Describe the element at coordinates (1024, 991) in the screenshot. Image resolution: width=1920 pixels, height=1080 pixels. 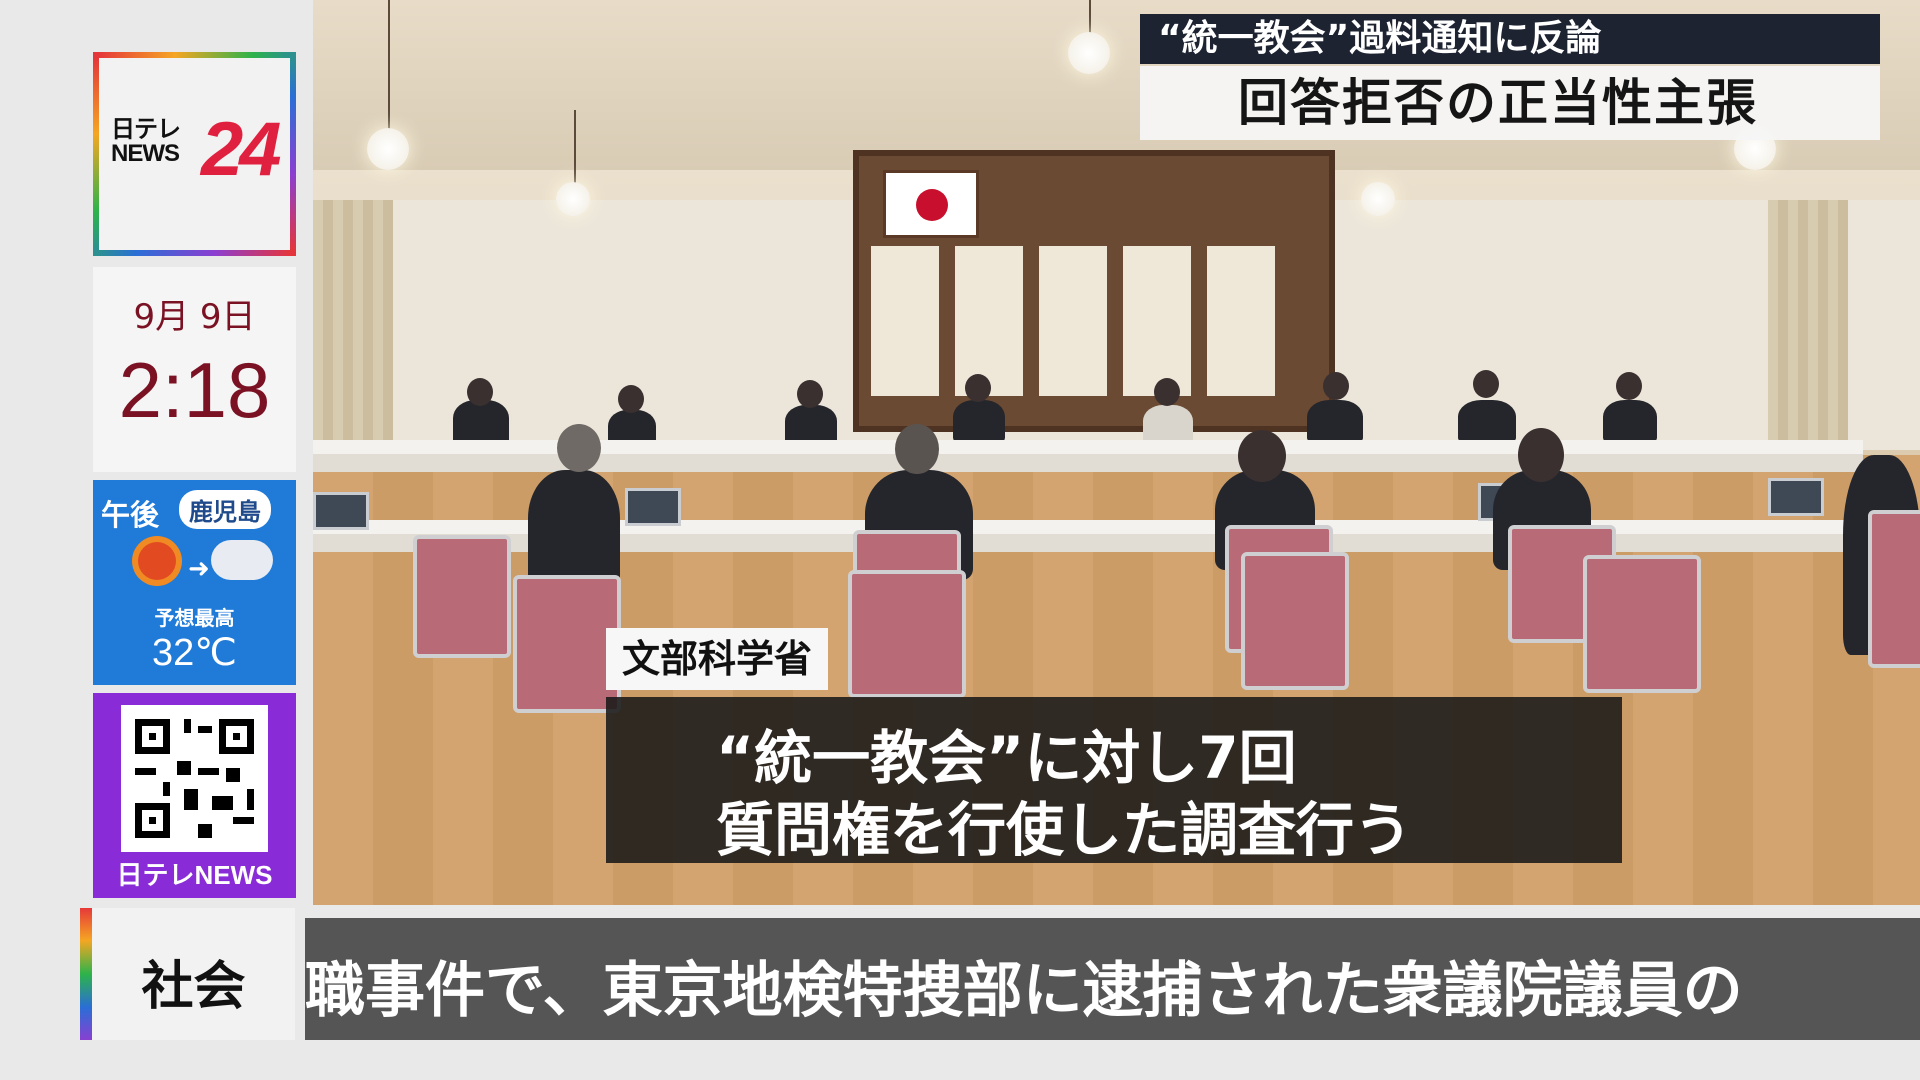
I see `ticker-text: 職事件で、東京地検特捜部に逮捕された衆議院議員の` at that location.